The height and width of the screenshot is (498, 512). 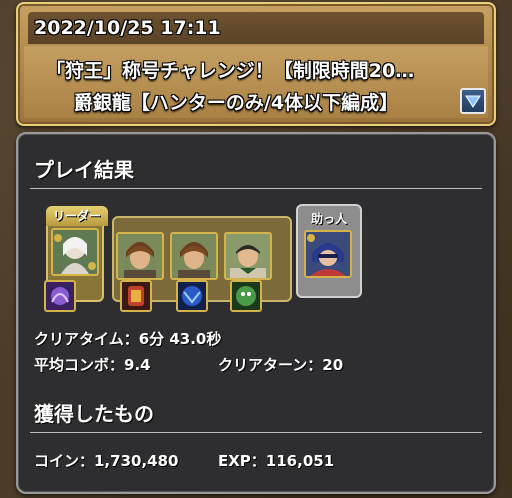 What do you see at coordinates (192, 296) in the screenshot?
I see `sub-assist-2-icon` at bounding box center [192, 296].